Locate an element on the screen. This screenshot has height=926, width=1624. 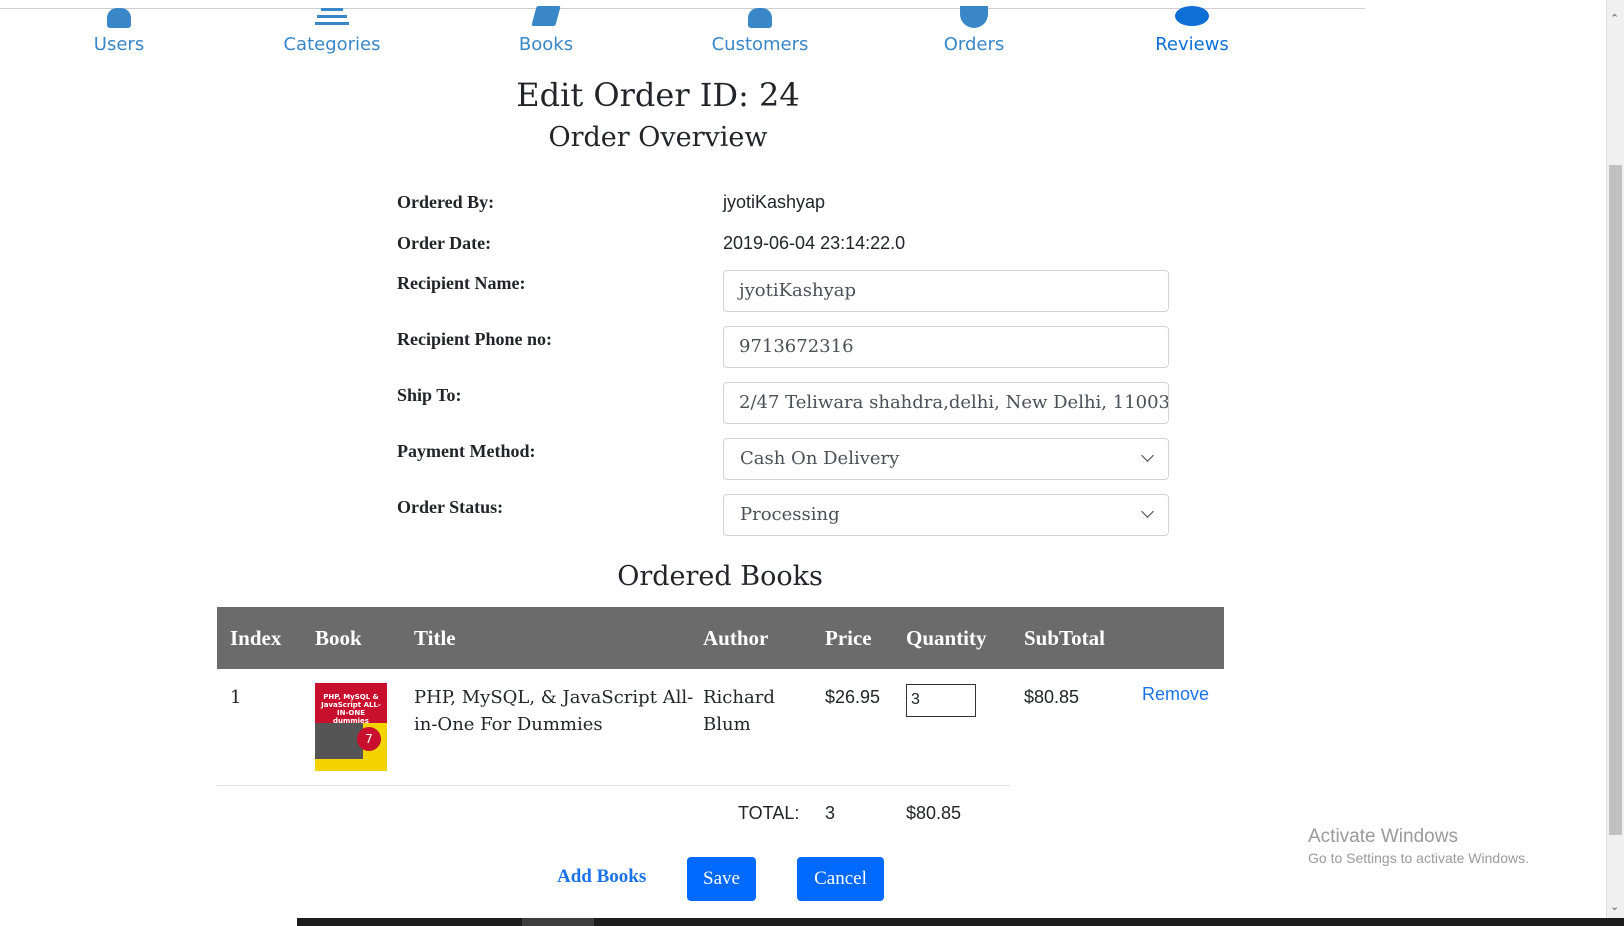
nav-users: Users is located at coordinates (119, 27).